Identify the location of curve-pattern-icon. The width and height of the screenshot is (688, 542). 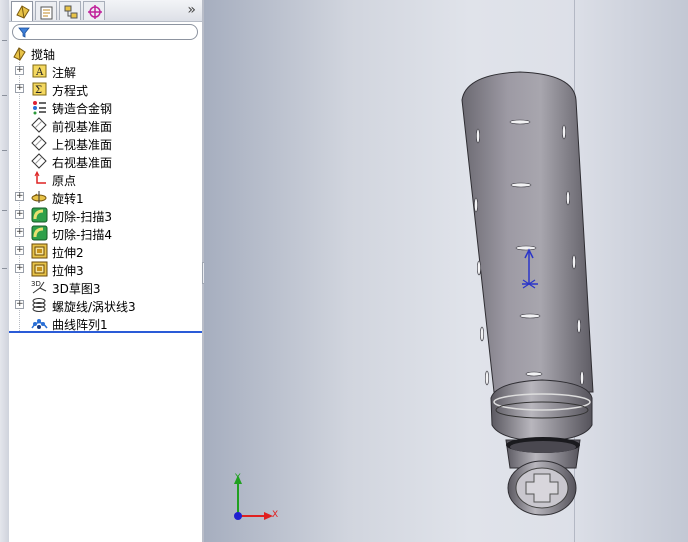
(39, 323).